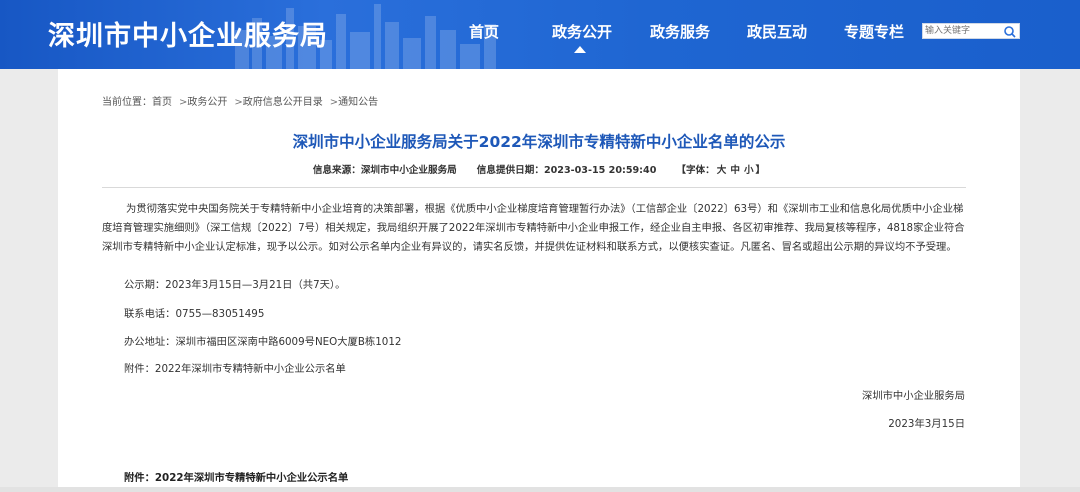  What do you see at coordinates (749, 170) in the screenshot?
I see `font-size-small: 小` at bounding box center [749, 170].